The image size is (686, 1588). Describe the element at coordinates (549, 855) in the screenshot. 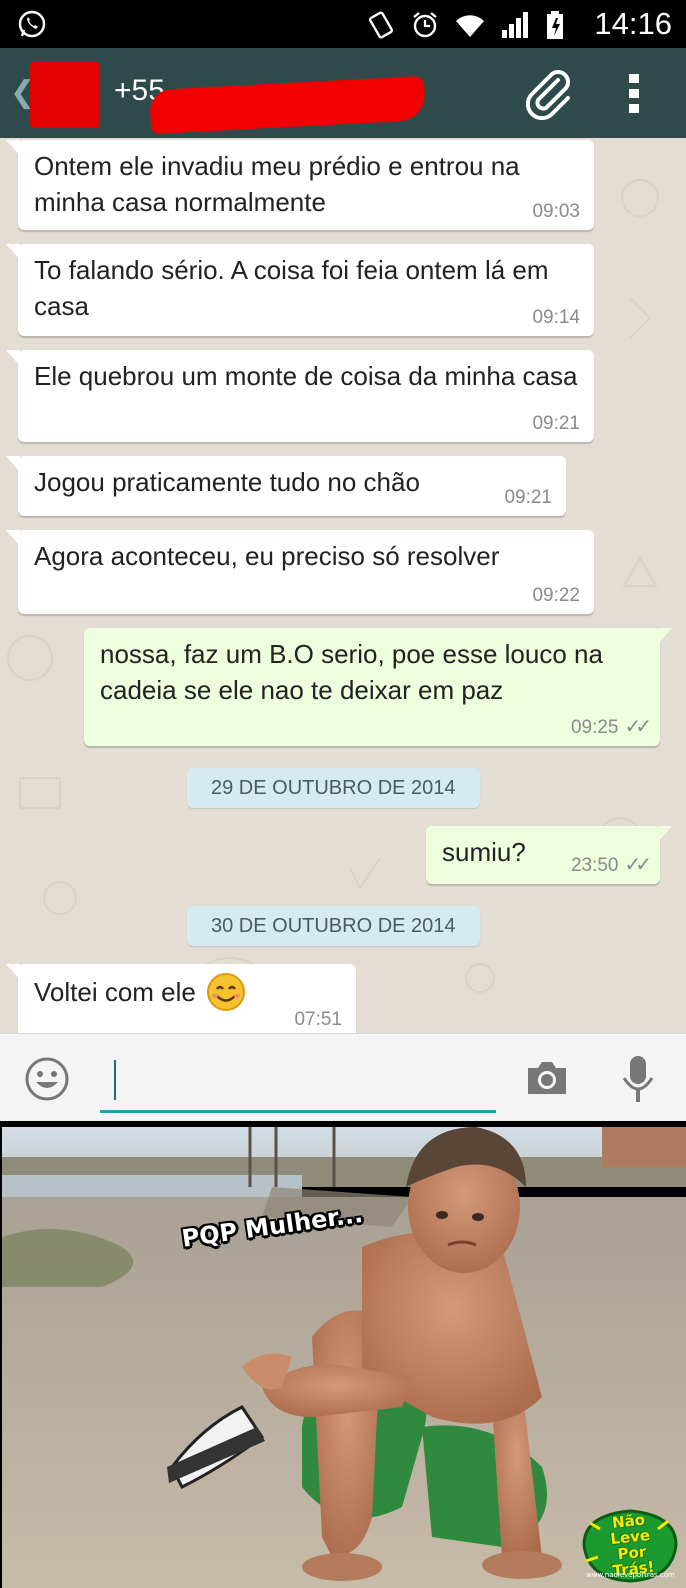

I see `message-bubble-outgoing: sumiu? 23:50 ✓✓` at that location.